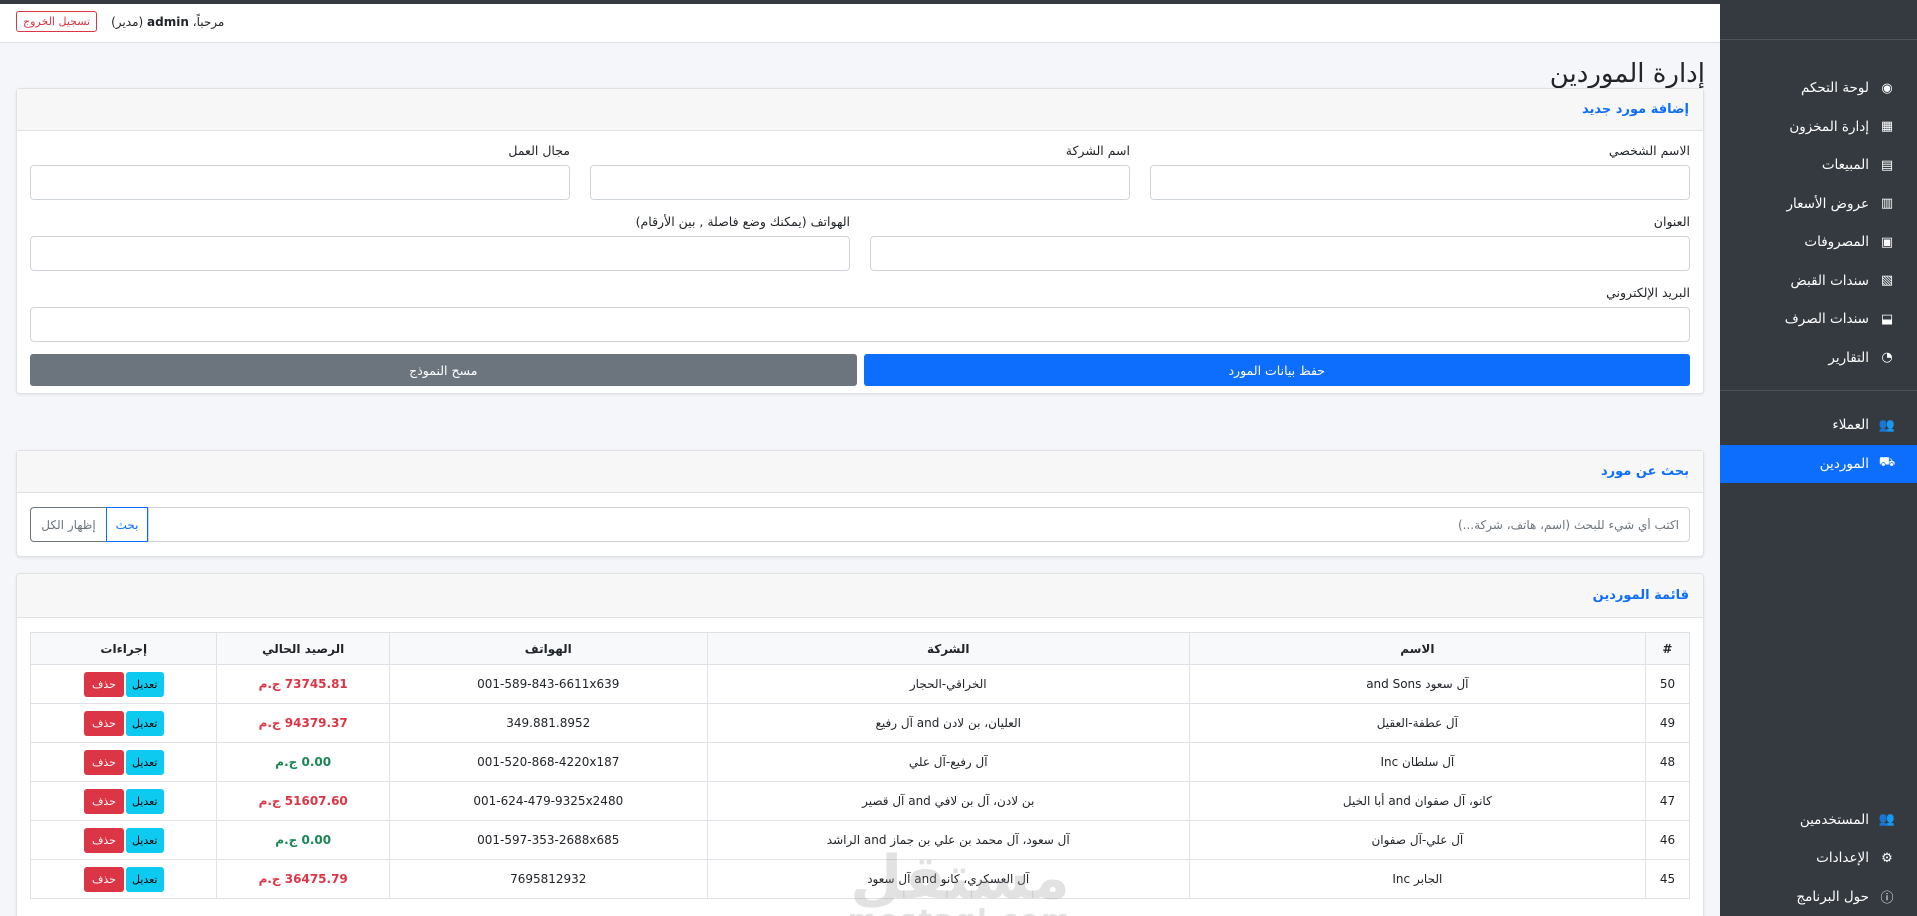  What do you see at coordinates (548, 879) in the screenshot?
I see `row-phone: 7695812932` at bounding box center [548, 879].